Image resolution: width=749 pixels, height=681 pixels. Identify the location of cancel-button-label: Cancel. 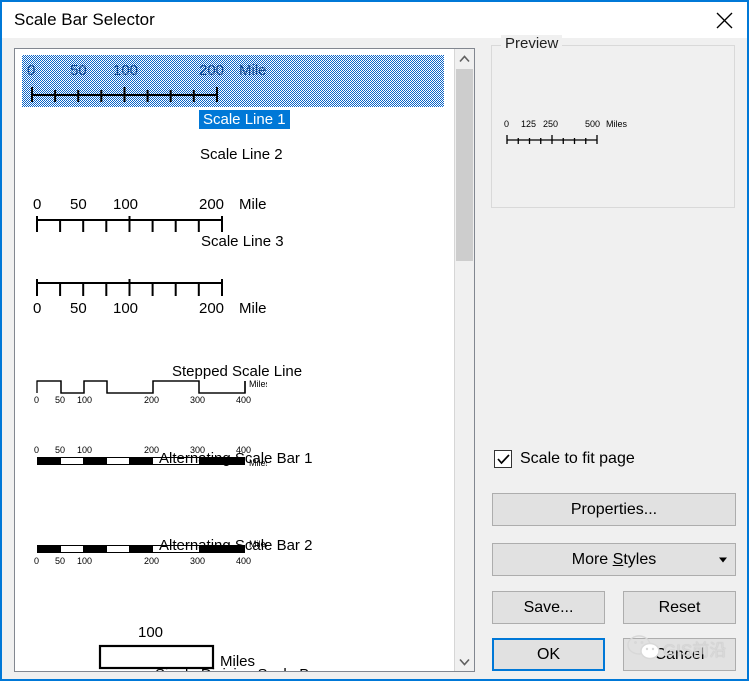
(679, 654).